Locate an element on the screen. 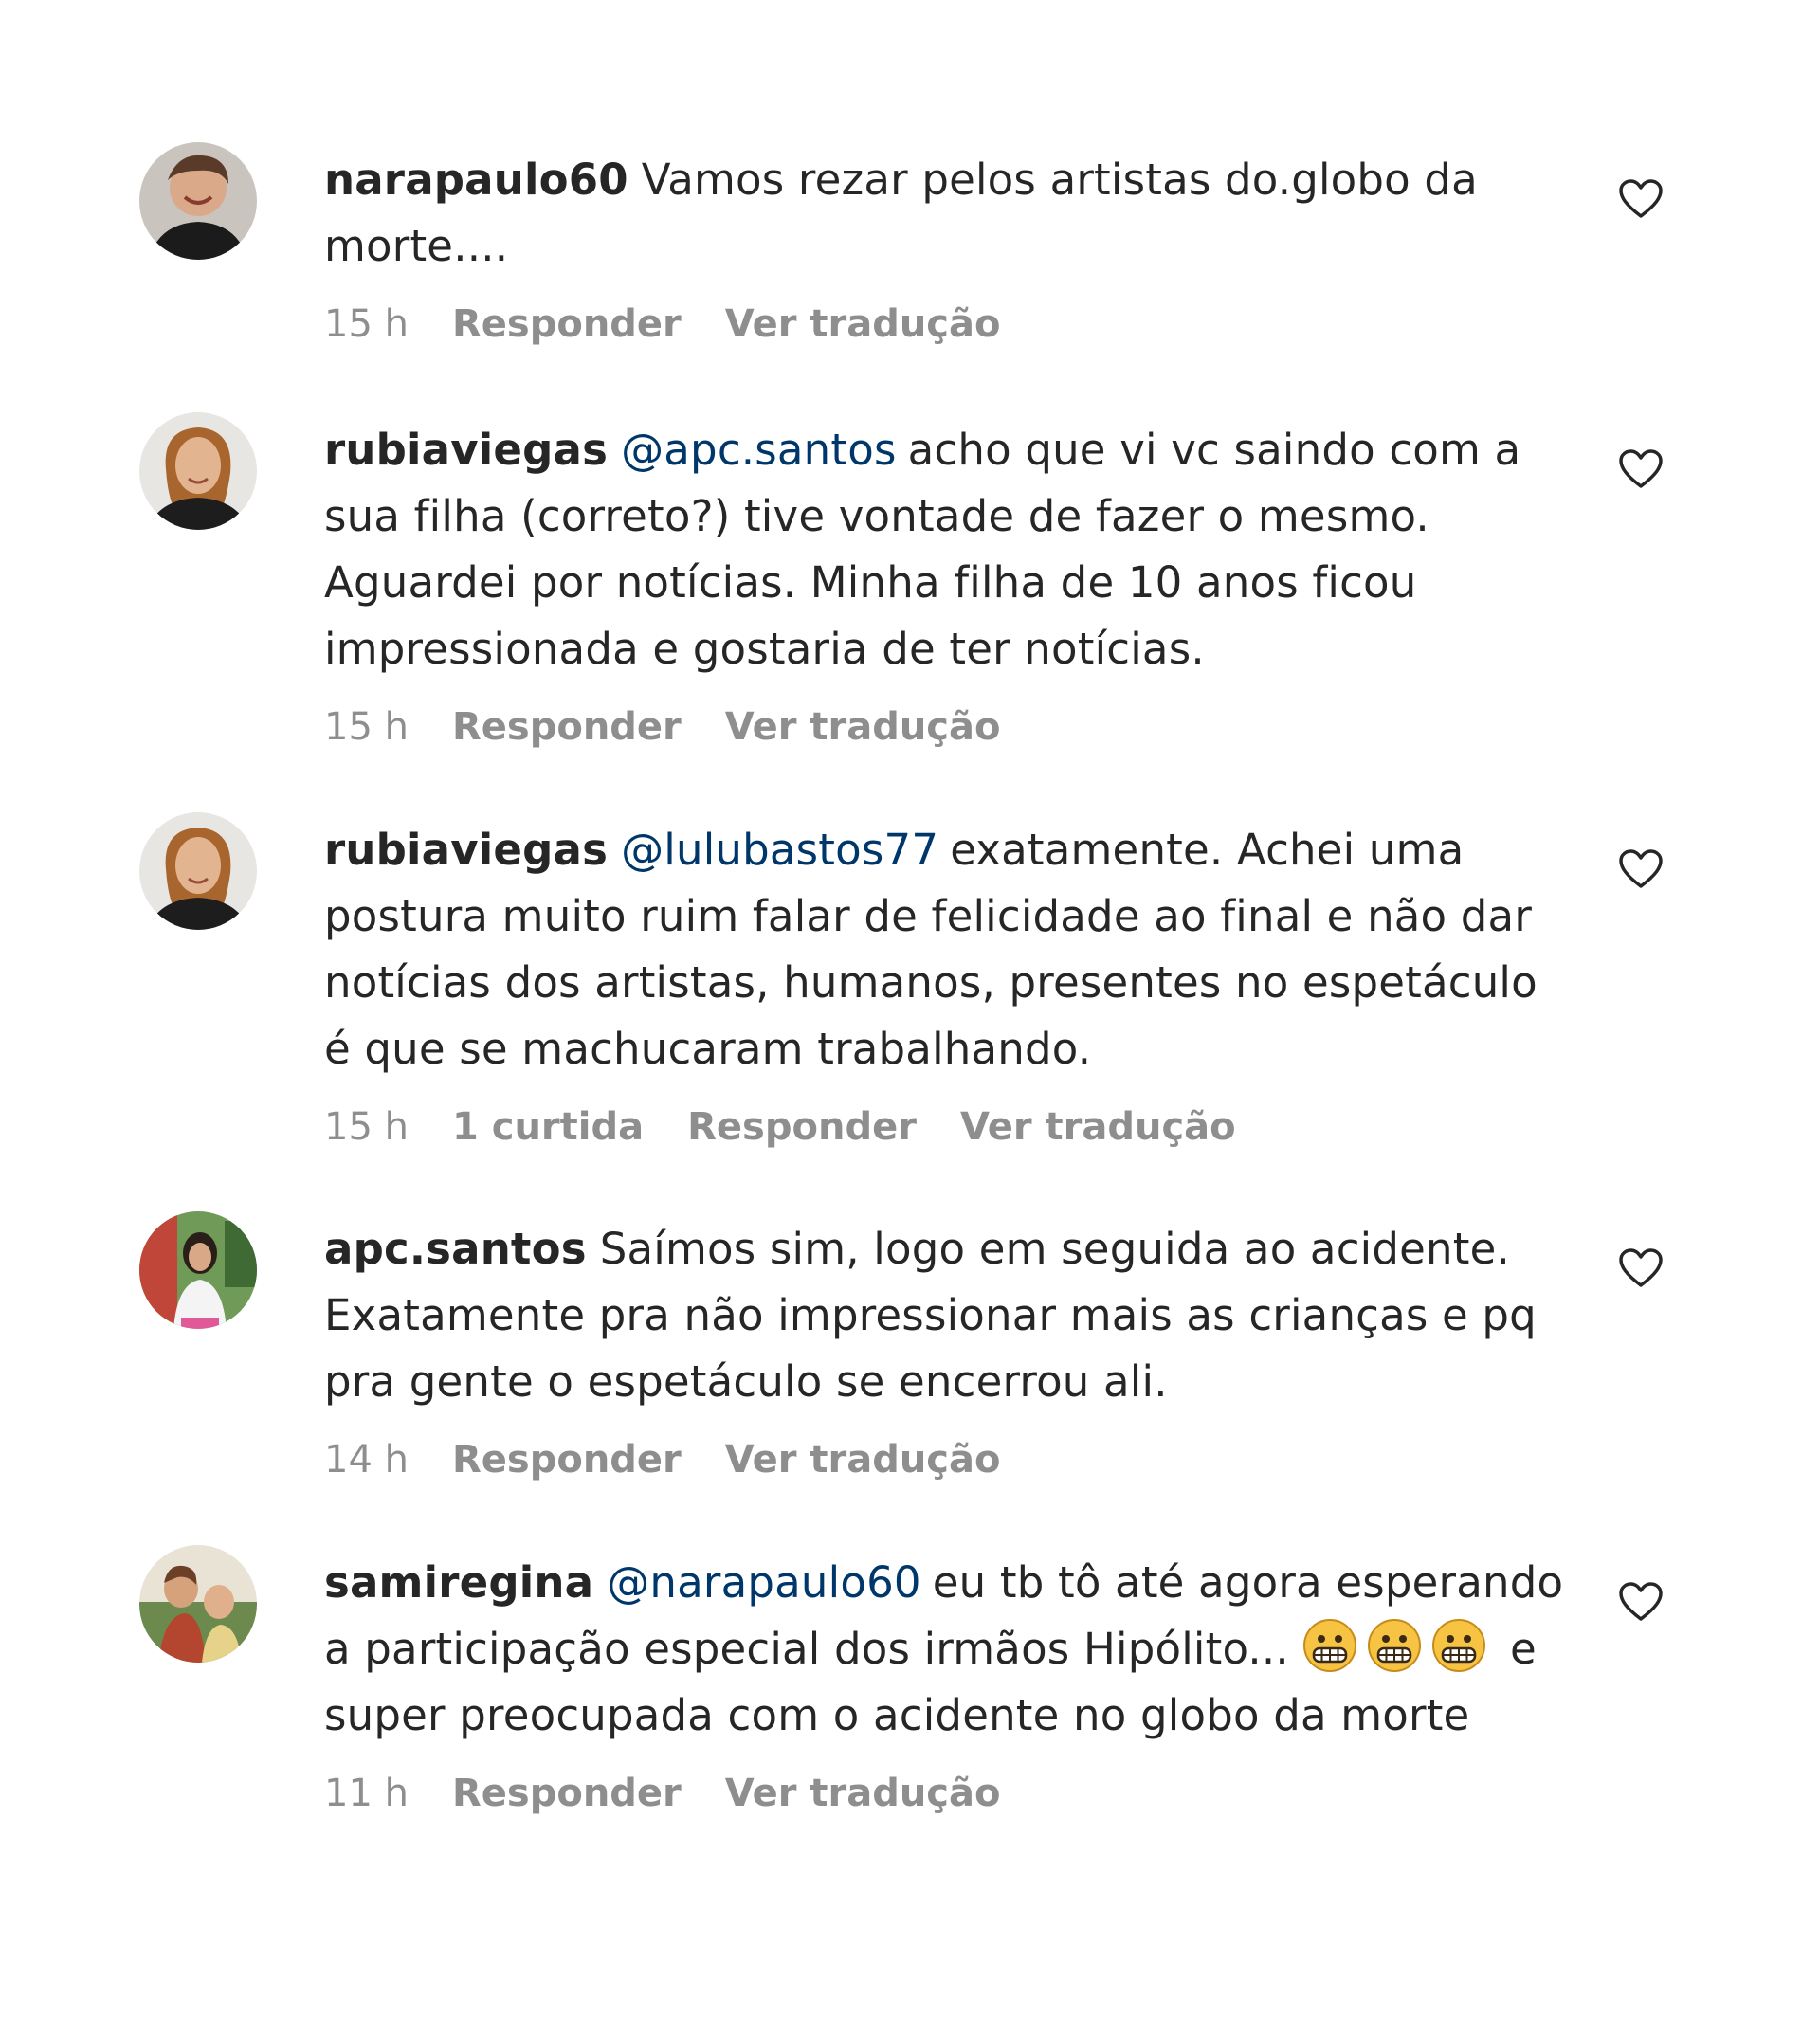  comment-time: 11 h is located at coordinates (366, 1793).